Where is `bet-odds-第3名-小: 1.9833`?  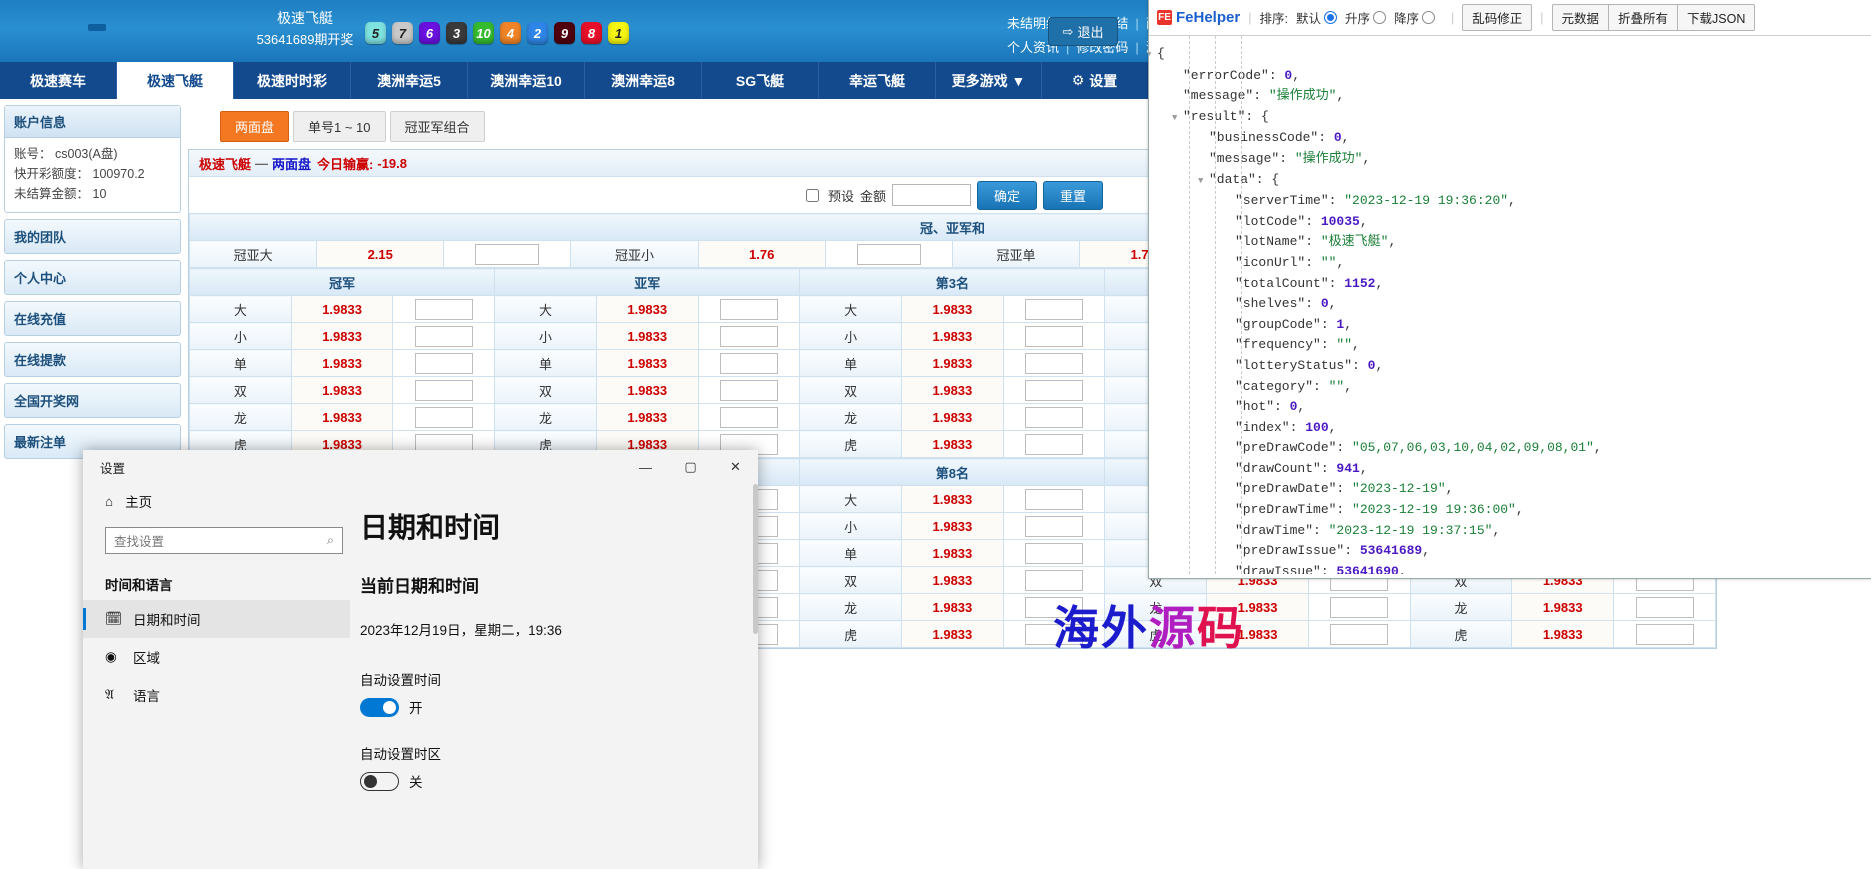
bet-odds-第3名-小: 1.9833 is located at coordinates (952, 336).